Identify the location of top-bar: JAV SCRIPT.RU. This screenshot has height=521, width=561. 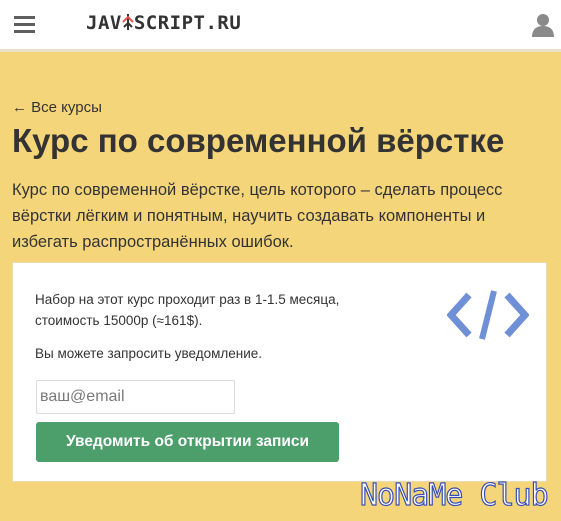
(280, 26).